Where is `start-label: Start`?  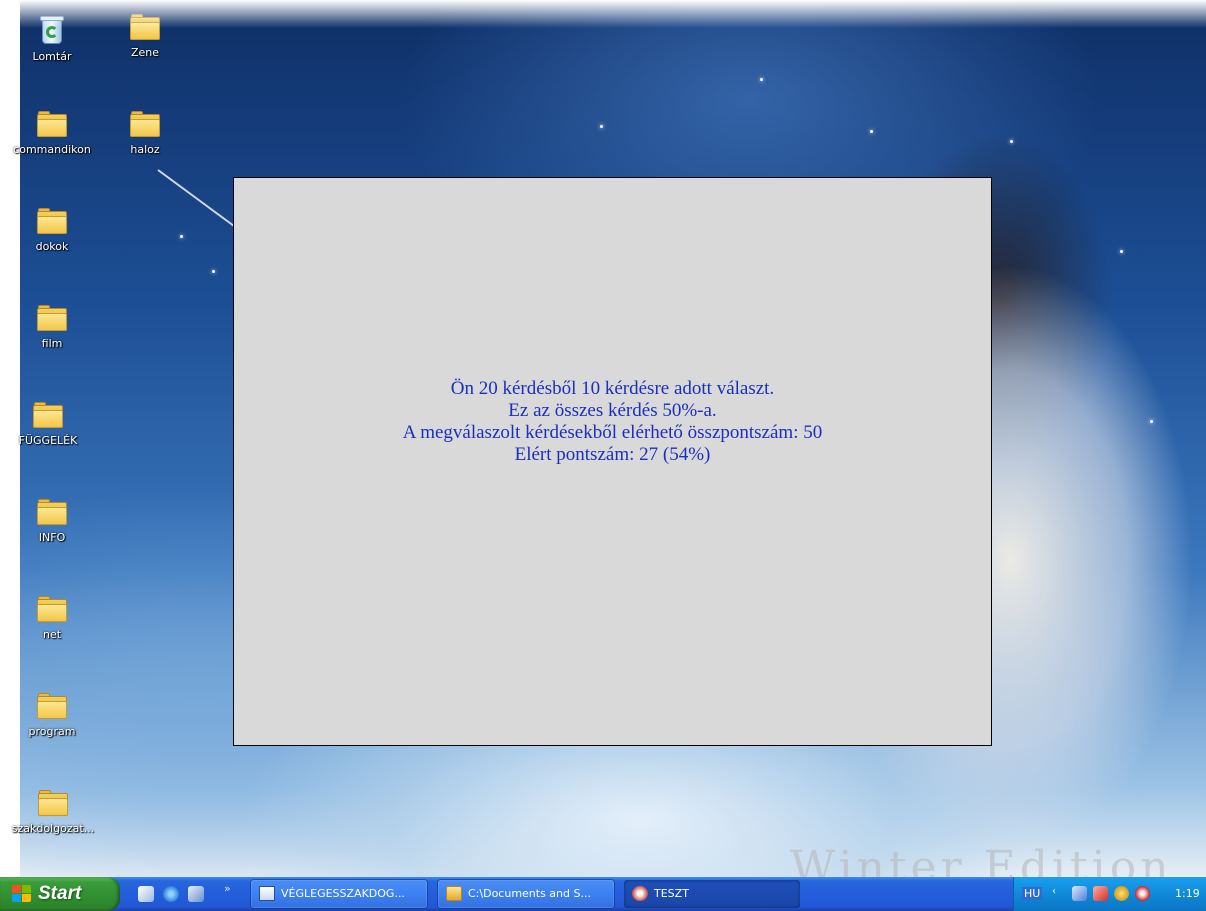 start-label: Start is located at coordinates (60, 893).